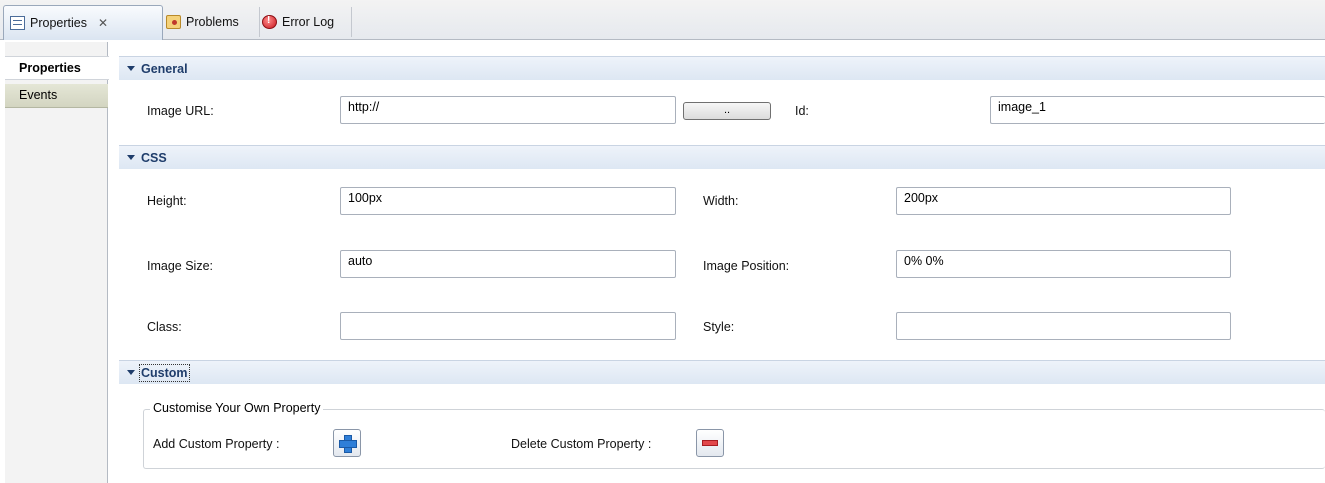 Image resolution: width=1325 pixels, height=483 pixels. I want to click on add-custom-property-button, so click(347, 443).